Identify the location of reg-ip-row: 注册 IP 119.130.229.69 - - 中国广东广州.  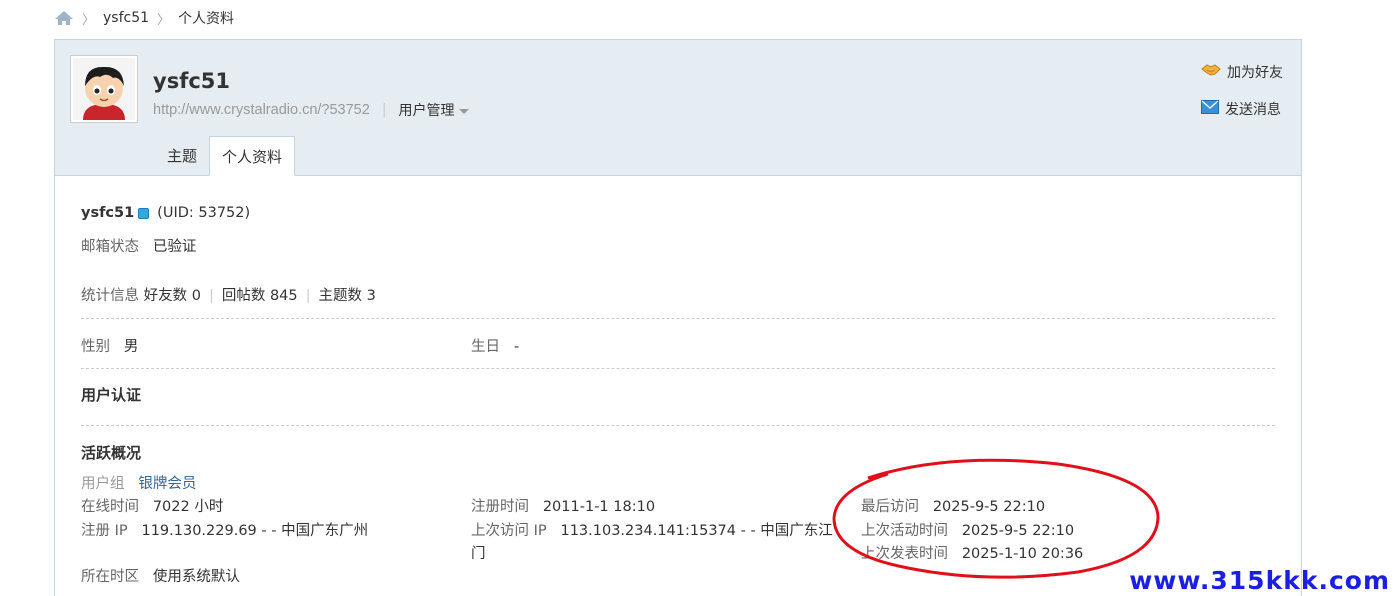
(224, 529).